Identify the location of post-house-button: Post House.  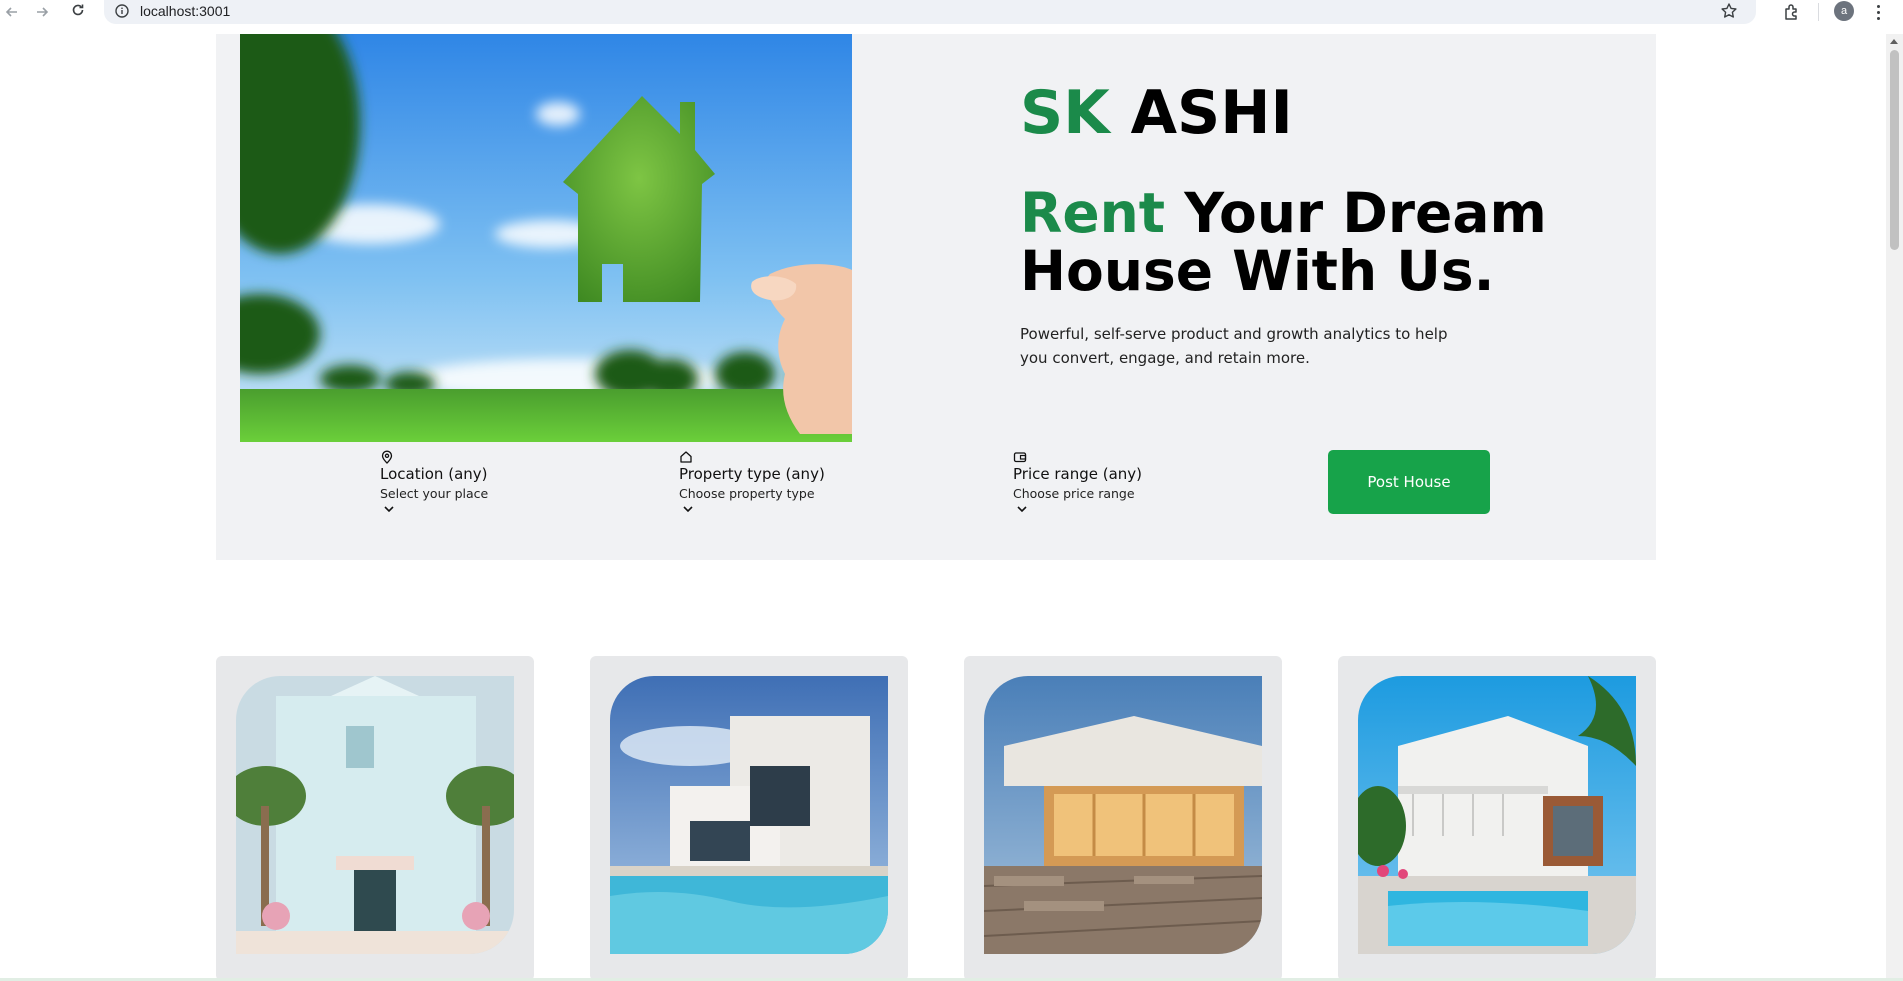
(1409, 482).